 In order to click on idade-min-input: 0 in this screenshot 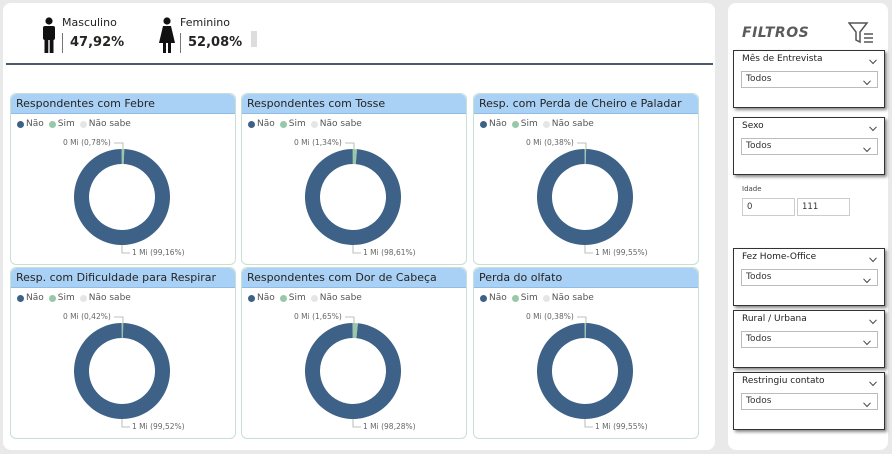, I will do `click(768, 207)`.